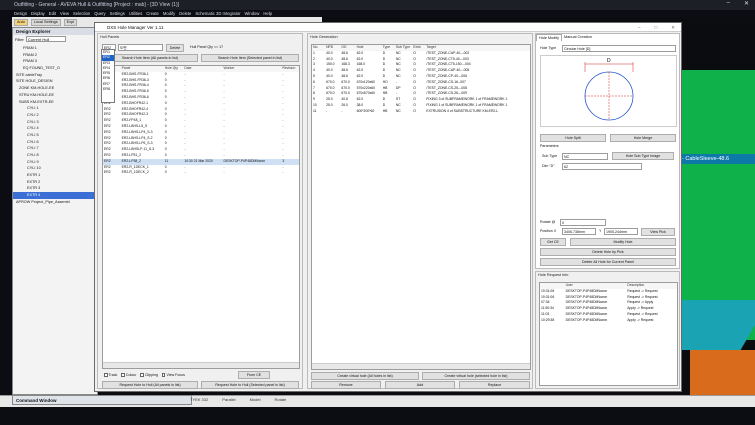 The height and width of the screenshot is (425, 755). I want to click on hole-table-hscroll, so click(421, 366).